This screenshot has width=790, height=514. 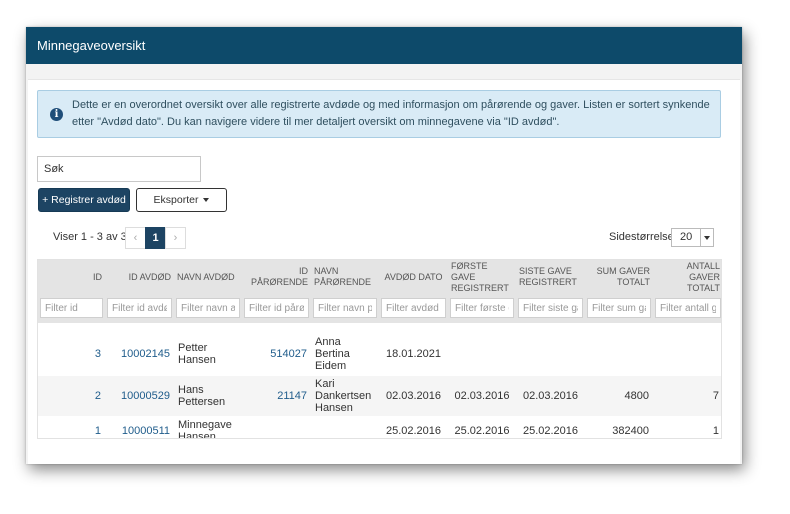 I want to click on col-header-id-parorende: ID PÅRØRENDE, so click(x=276, y=277).